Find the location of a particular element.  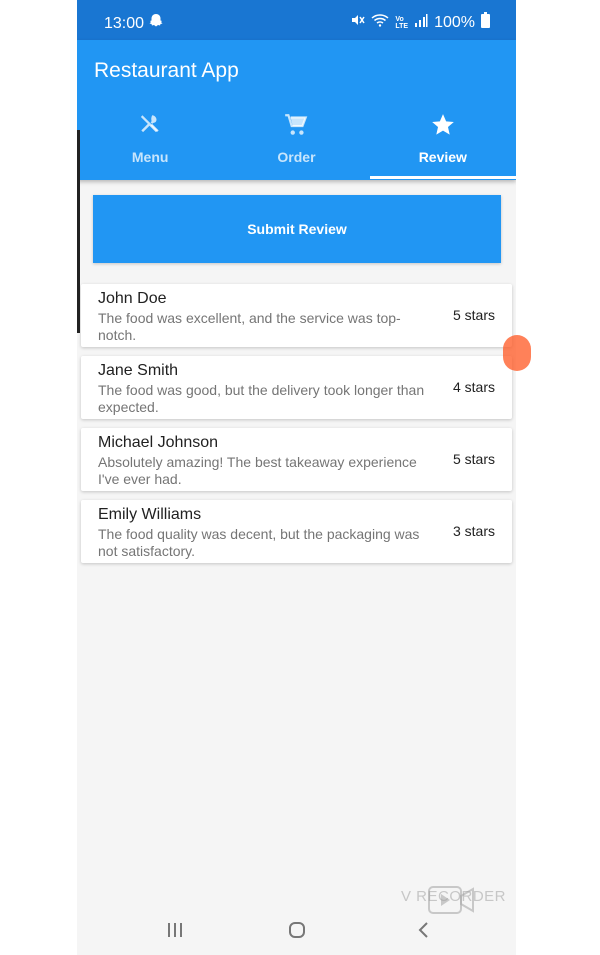

status-icons: Vo LTE 100% is located at coordinates (420, 22).